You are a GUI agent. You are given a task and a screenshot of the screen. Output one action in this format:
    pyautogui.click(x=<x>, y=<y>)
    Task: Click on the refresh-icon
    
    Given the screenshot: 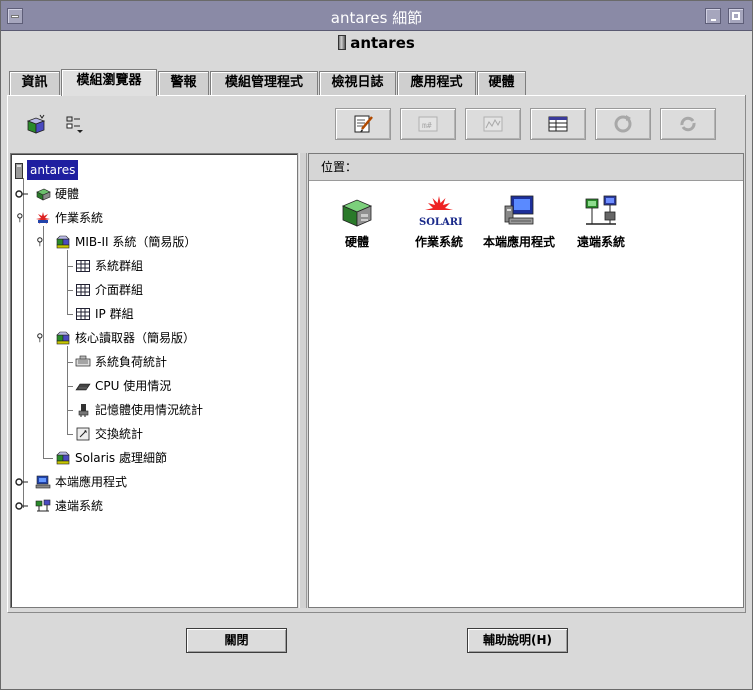 What is the action you would take?
    pyautogui.click(x=623, y=124)
    